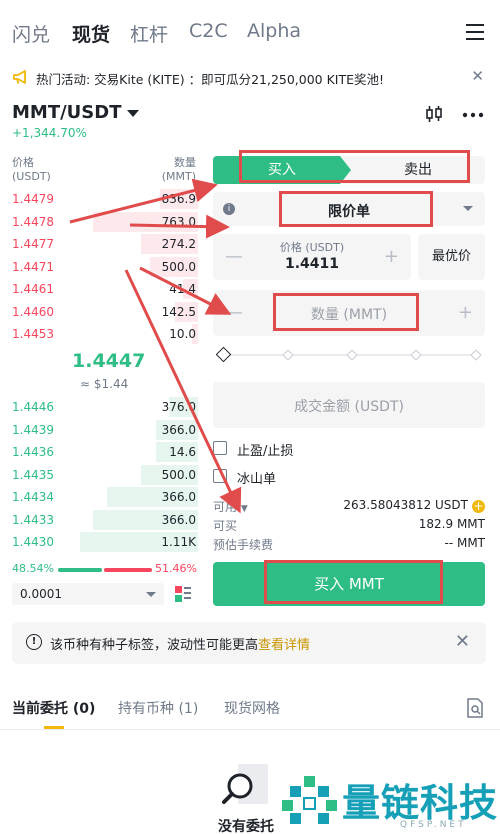 The height and width of the screenshot is (834, 500). I want to click on bid-row: 1.4435 500.0, so click(100, 475).